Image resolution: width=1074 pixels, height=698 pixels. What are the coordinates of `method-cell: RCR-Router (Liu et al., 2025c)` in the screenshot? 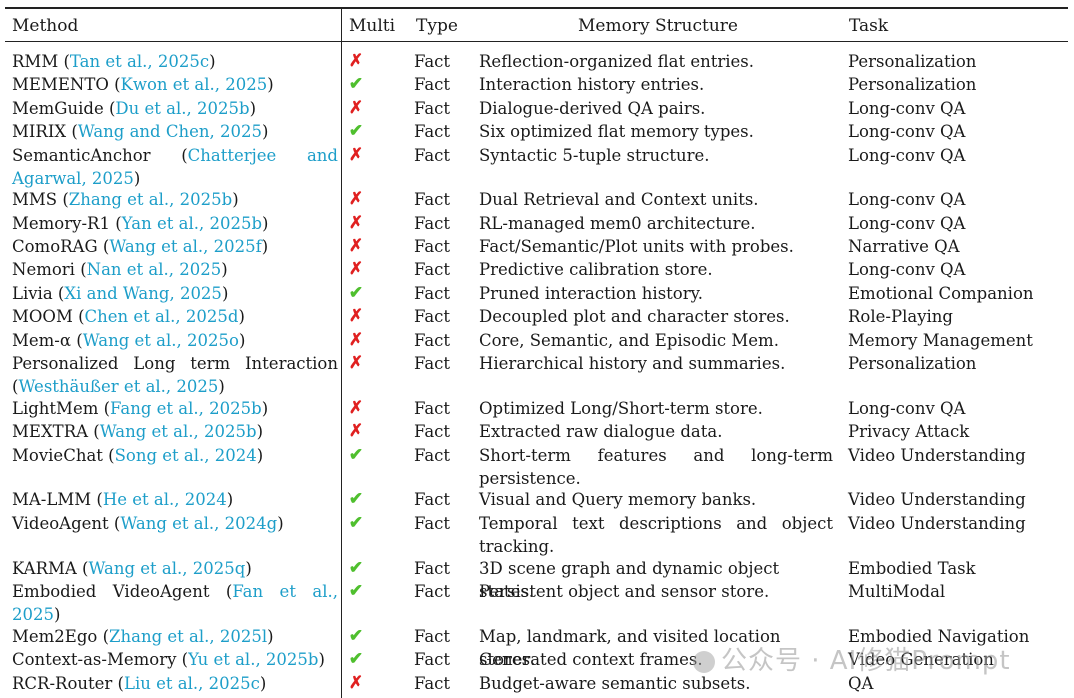 It's located at (175, 683).